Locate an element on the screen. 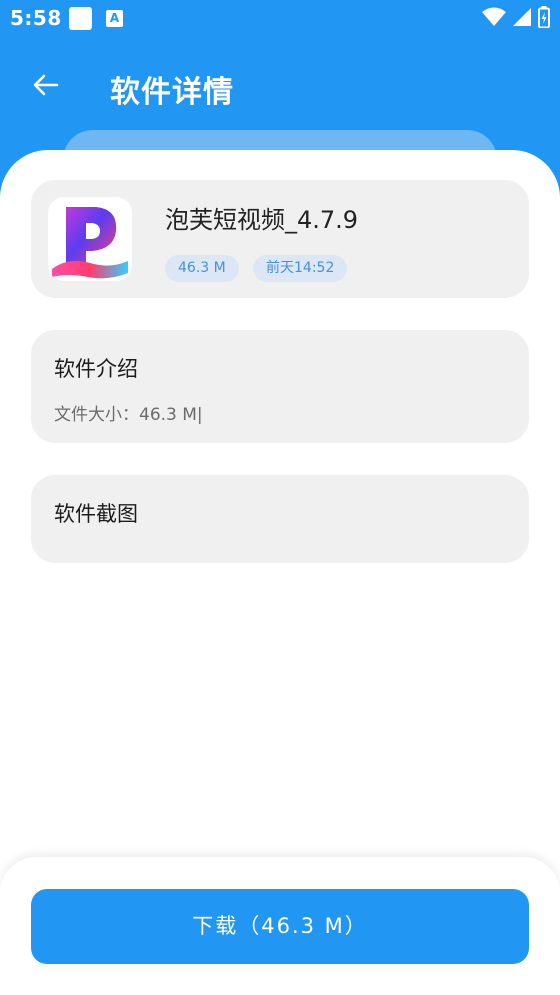  bottom-action-bar: 下载（46.3 M） is located at coordinates (280, 926).